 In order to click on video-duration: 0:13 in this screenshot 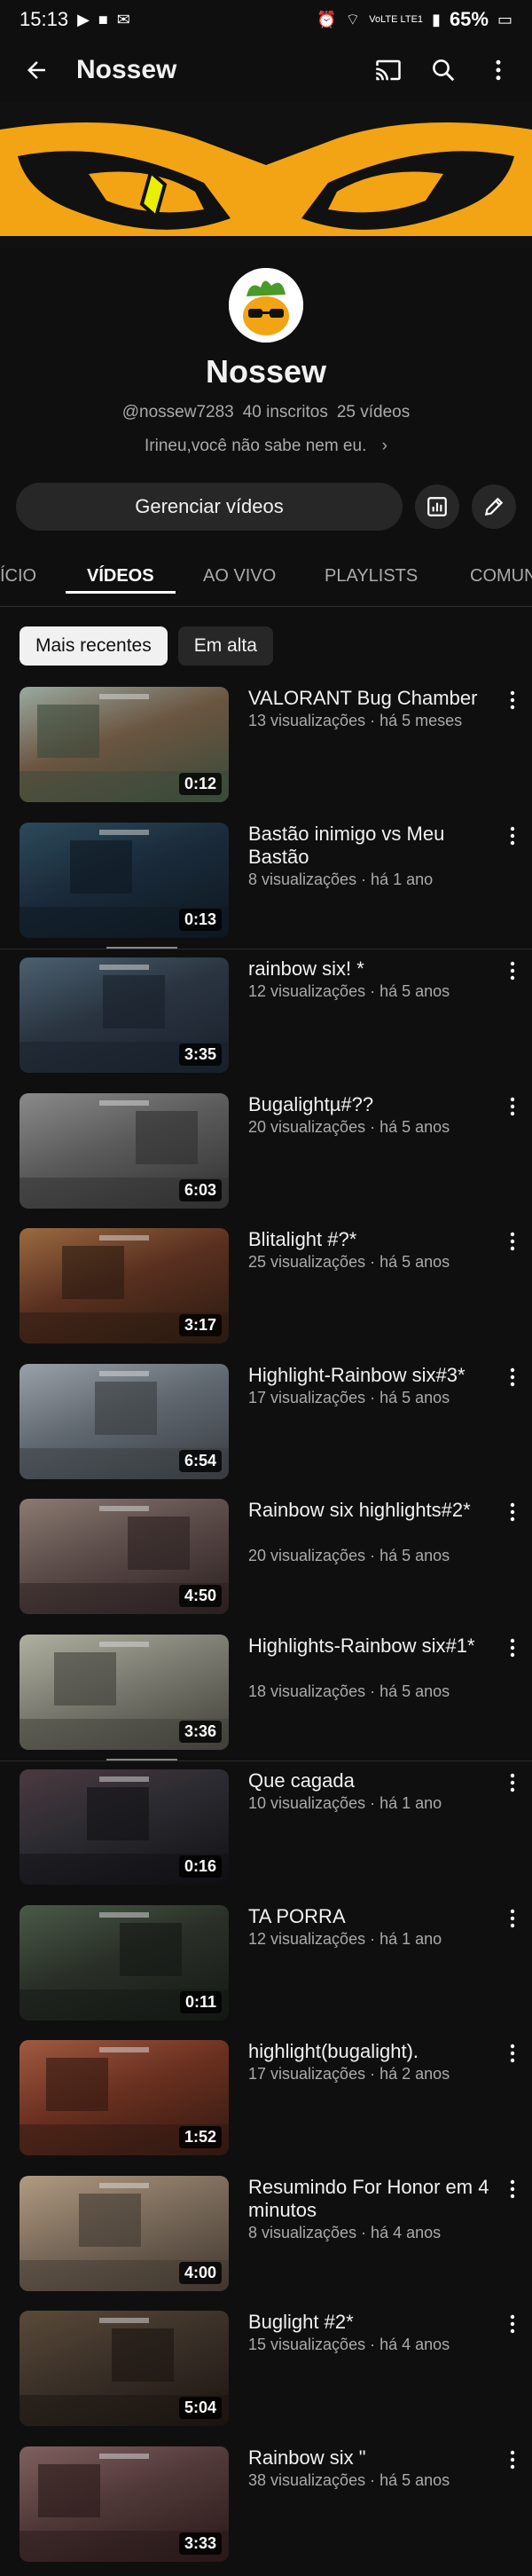, I will do `click(200, 920)`.